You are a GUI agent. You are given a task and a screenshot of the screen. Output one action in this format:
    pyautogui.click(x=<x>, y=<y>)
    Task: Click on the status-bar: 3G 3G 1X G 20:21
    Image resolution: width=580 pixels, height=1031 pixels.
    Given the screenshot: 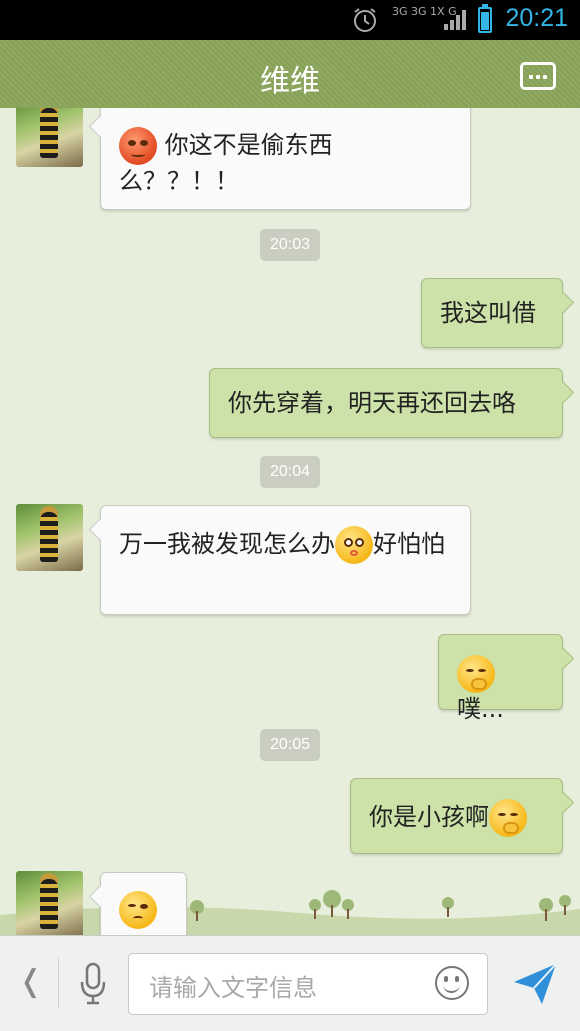 What is the action you would take?
    pyautogui.click(x=290, y=20)
    